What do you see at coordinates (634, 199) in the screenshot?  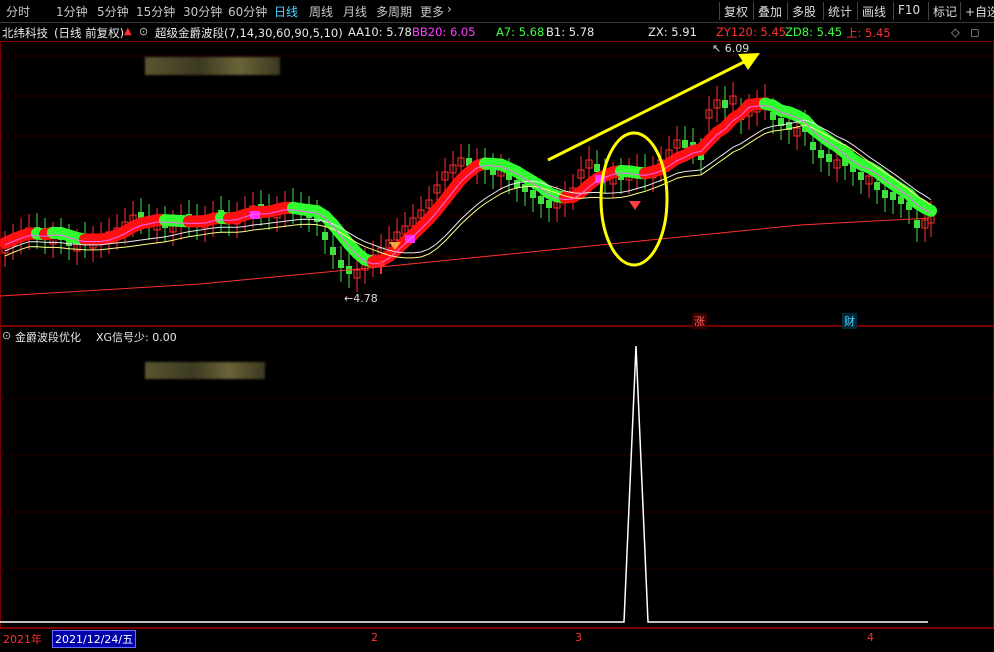 I see `highlight-ellipse` at bounding box center [634, 199].